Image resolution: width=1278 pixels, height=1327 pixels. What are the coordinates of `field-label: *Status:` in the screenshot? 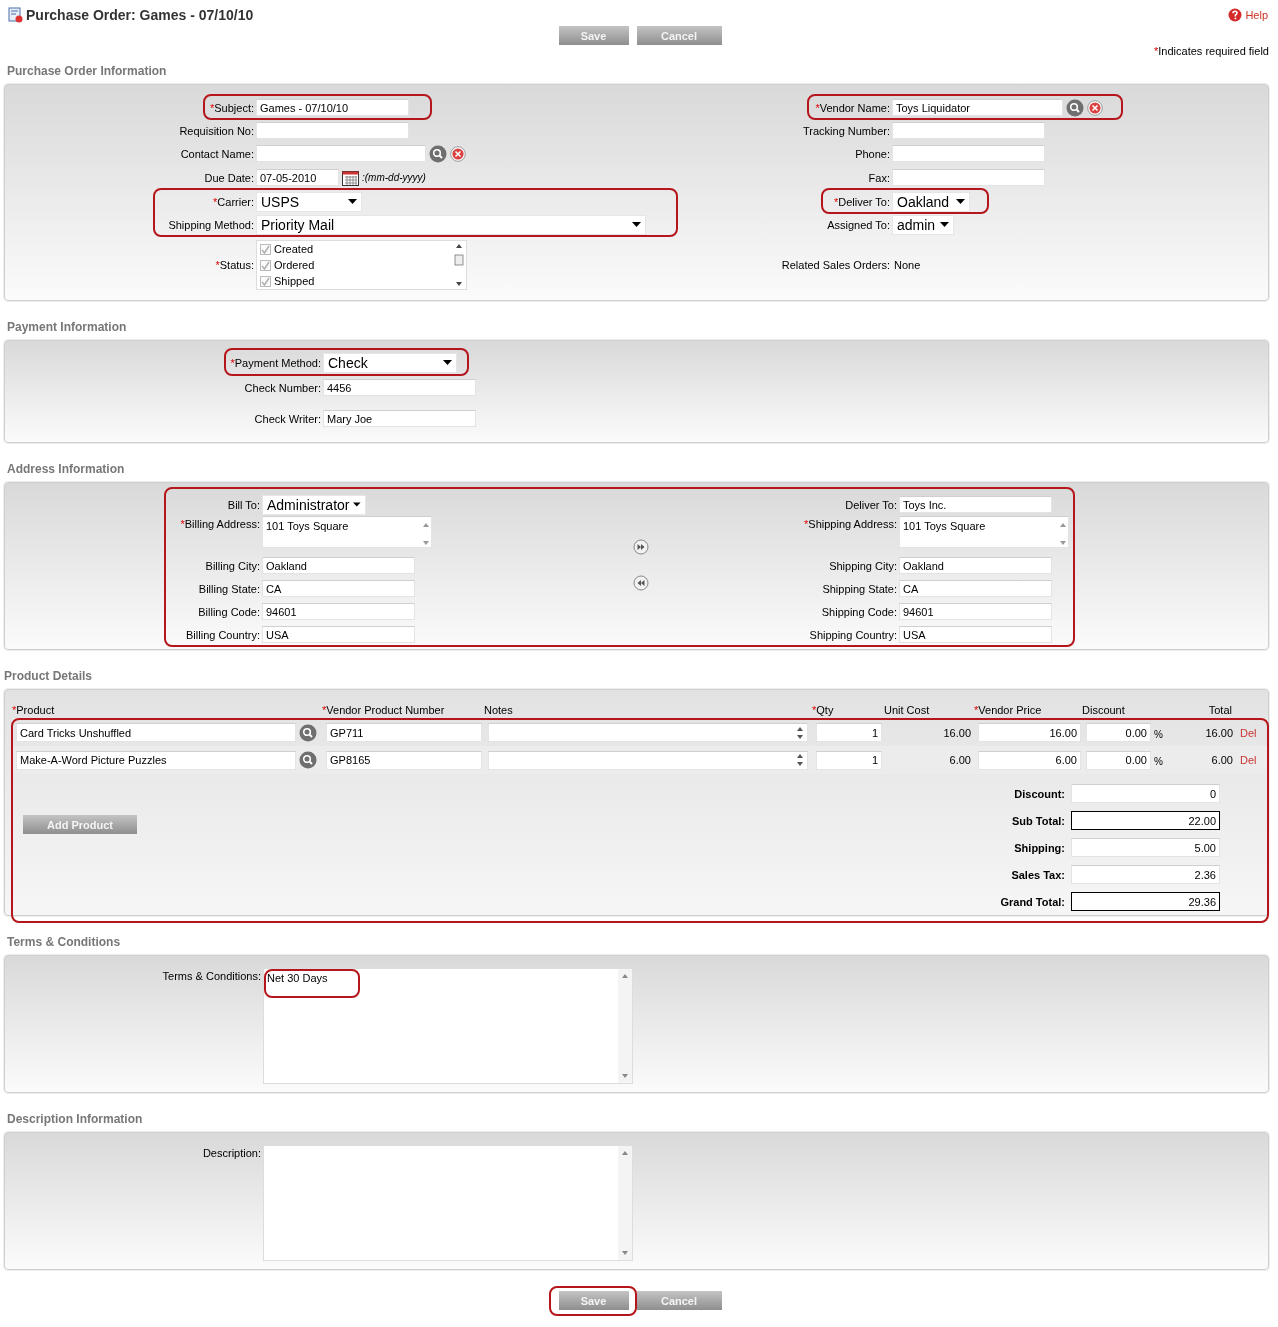 It's located at (234, 265).